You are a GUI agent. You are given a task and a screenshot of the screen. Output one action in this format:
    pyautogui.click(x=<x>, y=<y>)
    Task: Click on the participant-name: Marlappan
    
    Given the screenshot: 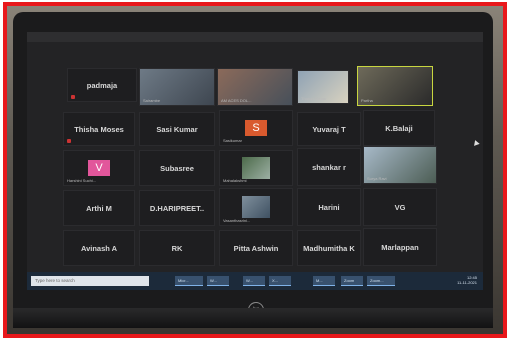 What is the action you would take?
    pyautogui.click(x=400, y=247)
    